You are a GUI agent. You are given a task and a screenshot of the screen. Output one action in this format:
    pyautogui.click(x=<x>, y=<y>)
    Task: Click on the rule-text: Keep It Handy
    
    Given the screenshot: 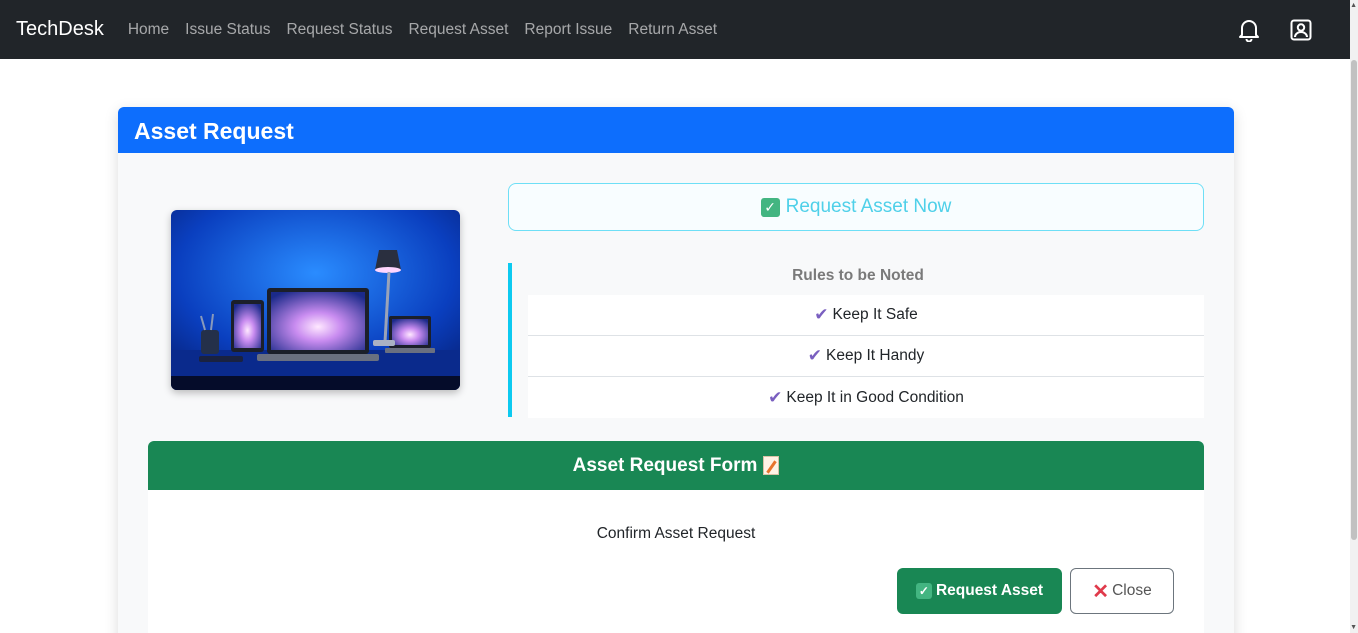 What is the action you would take?
    pyautogui.click(x=875, y=355)
    